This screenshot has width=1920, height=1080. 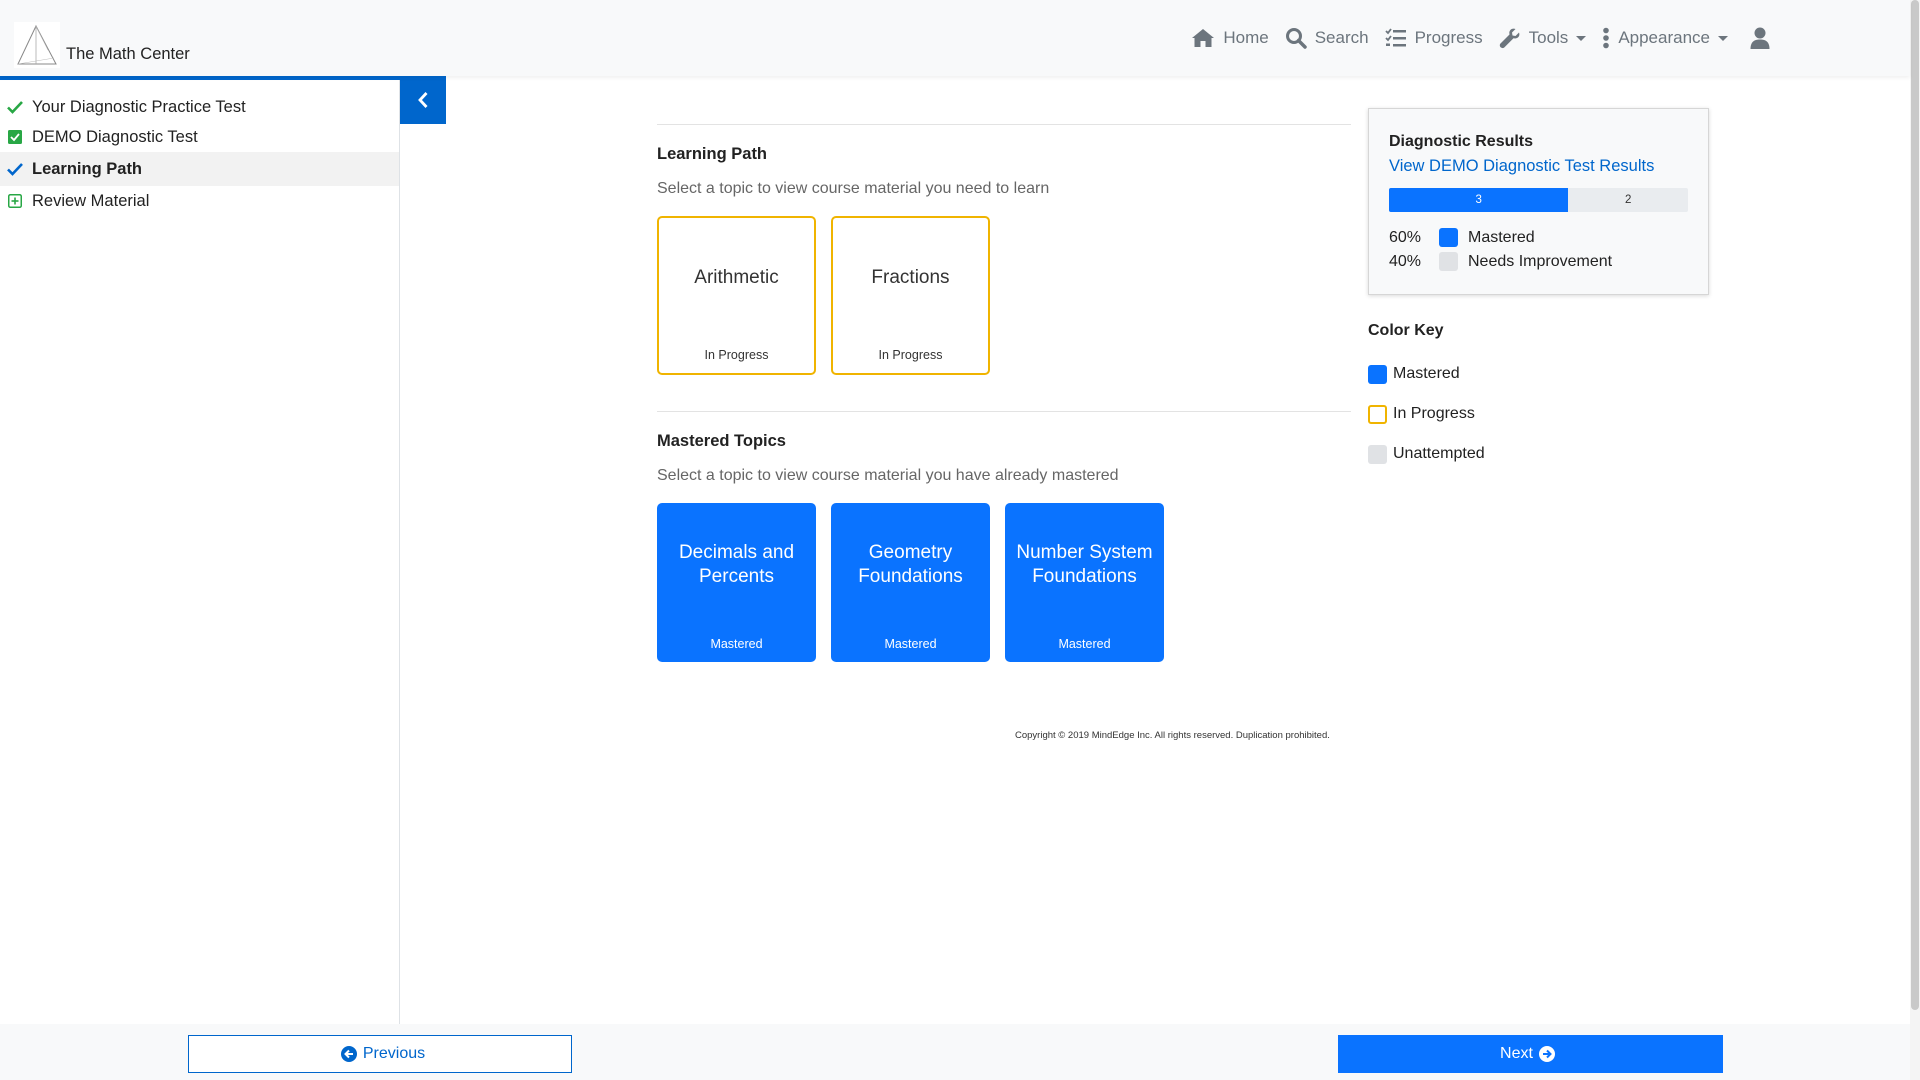 What do you see at coordinates (87, 168) in the screenshot?
I see `toc-item-label: Learning Path` at bounding box center [87, 168].